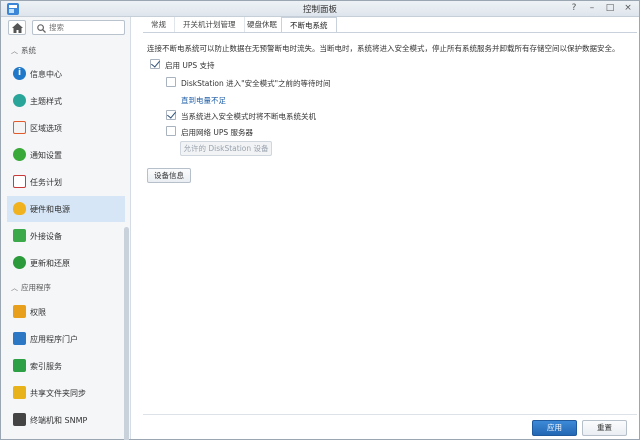 The width and height of the screenshot is (640, 440). Describe the element at coordinates (19, 419) in the screenshot. I see `terminal-icon` at that location.